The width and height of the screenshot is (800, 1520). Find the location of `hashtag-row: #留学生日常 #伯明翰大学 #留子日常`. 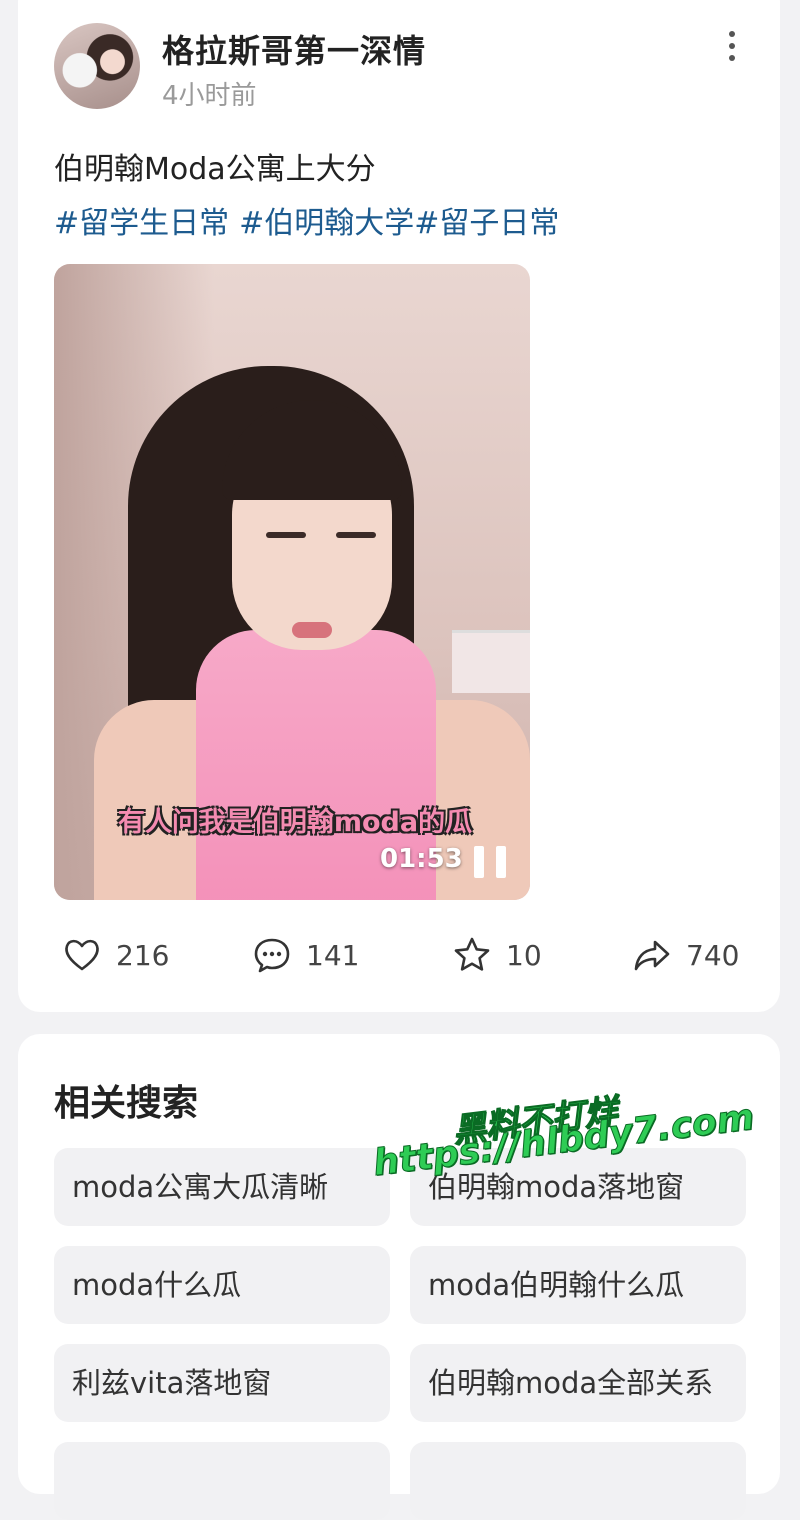

hashtag-row: #留学生日常 #伯明翰大学 #留子日常 is located at coordinates (306, 220).